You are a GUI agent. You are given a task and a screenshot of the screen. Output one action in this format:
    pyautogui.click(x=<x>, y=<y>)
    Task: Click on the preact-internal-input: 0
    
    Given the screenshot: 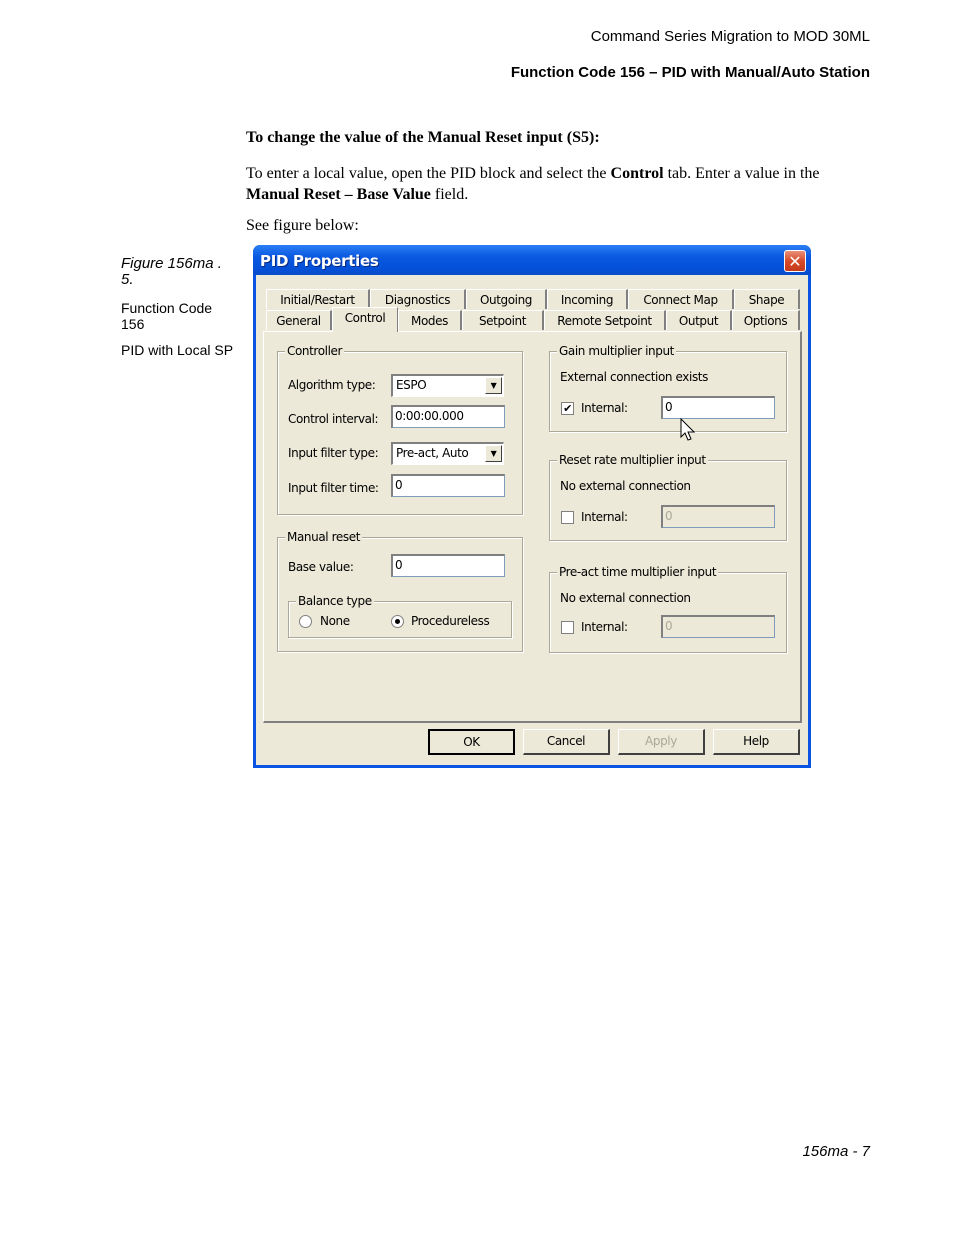 What is the action you would take?
    pyautogui.click(x=718, y=626)
    